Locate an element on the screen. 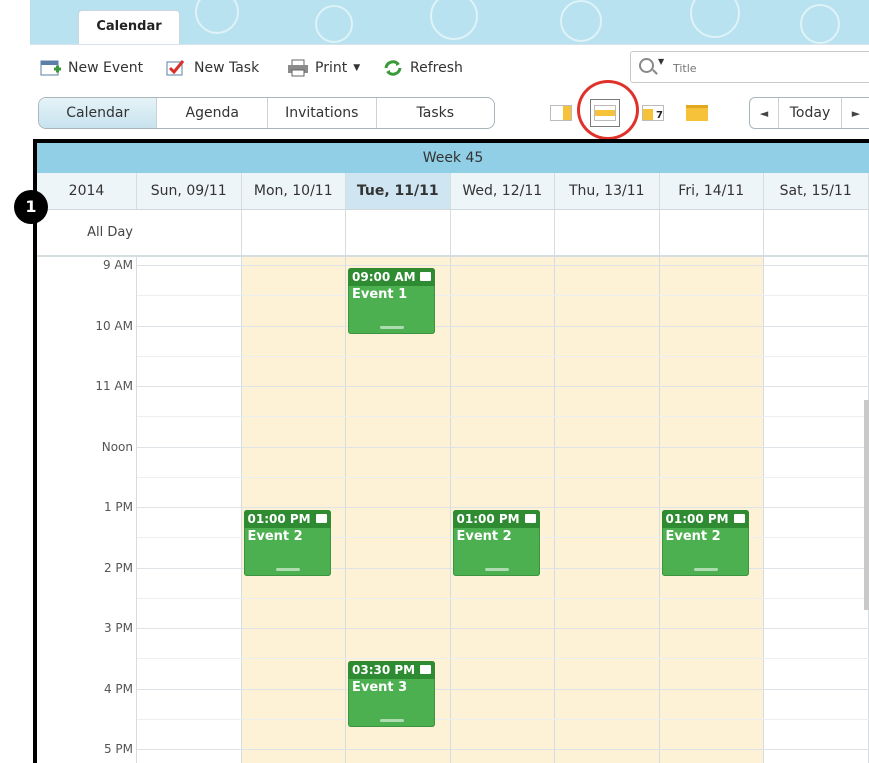 The height and width of the screenshot is (763, 869). day-header: Fri, 14/11 is located at coordinates (712, 191).